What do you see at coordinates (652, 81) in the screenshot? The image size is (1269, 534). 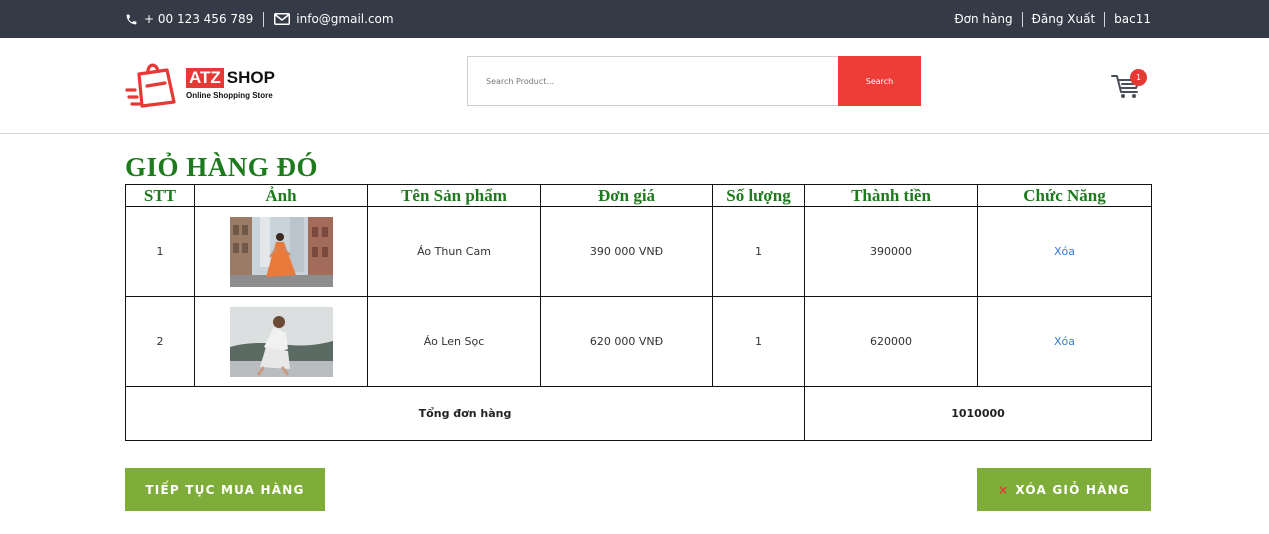 I see `search-input` at bounding box center [652, 81].